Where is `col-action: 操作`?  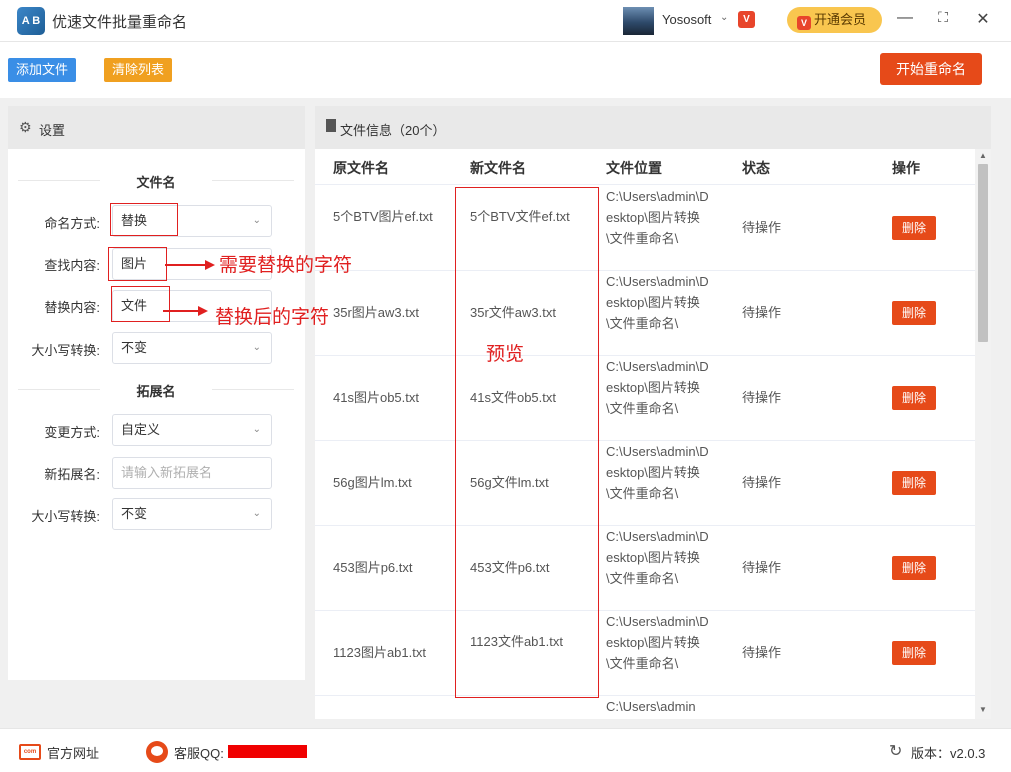
col-action: 操作 is located at coordinates (906, 168).